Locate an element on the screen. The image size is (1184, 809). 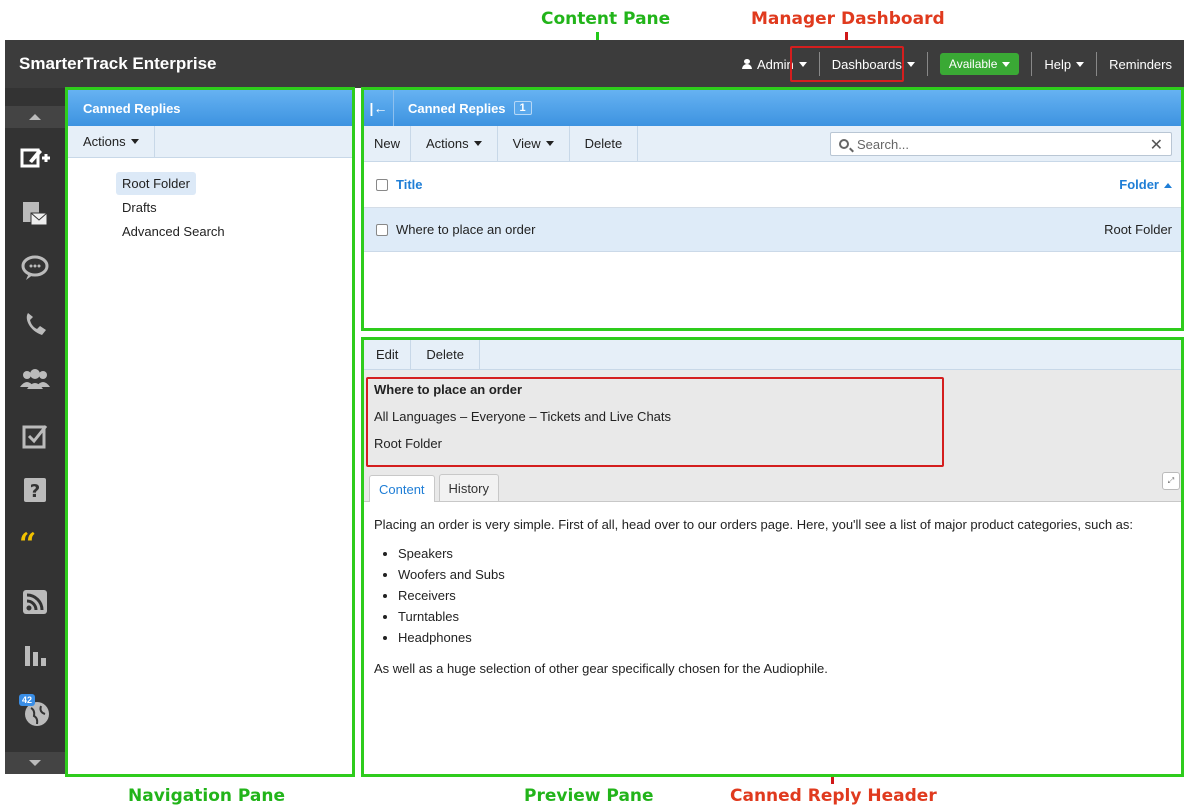
column-folder-header: Folder is located at coordinates (1145, 184).